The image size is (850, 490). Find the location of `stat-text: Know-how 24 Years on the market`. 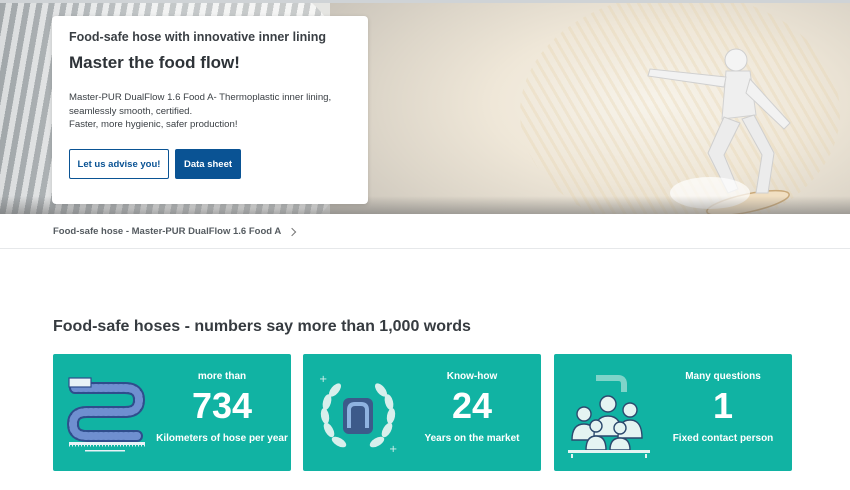

stat-text: Know-how 24 Years on the market is located at coordinates (472, 412).